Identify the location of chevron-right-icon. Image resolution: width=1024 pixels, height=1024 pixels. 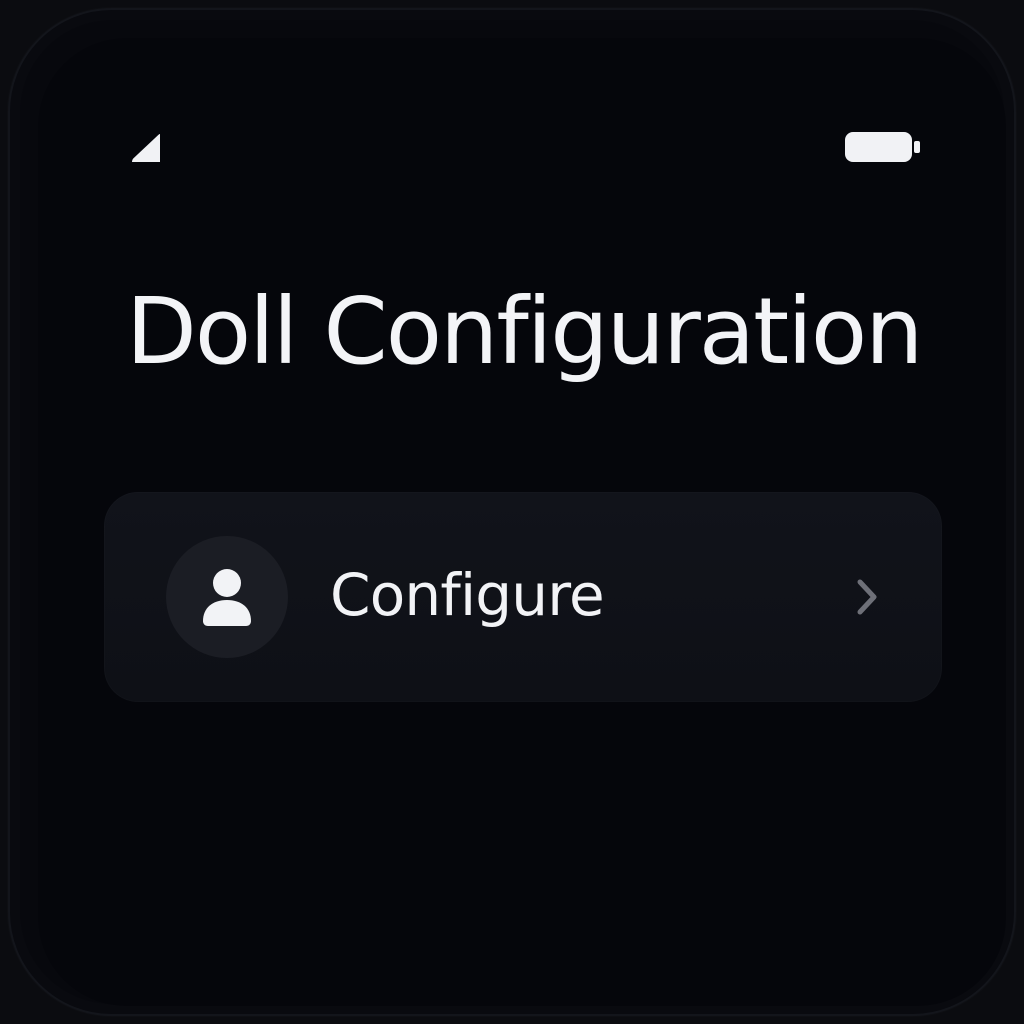
(867, 597).